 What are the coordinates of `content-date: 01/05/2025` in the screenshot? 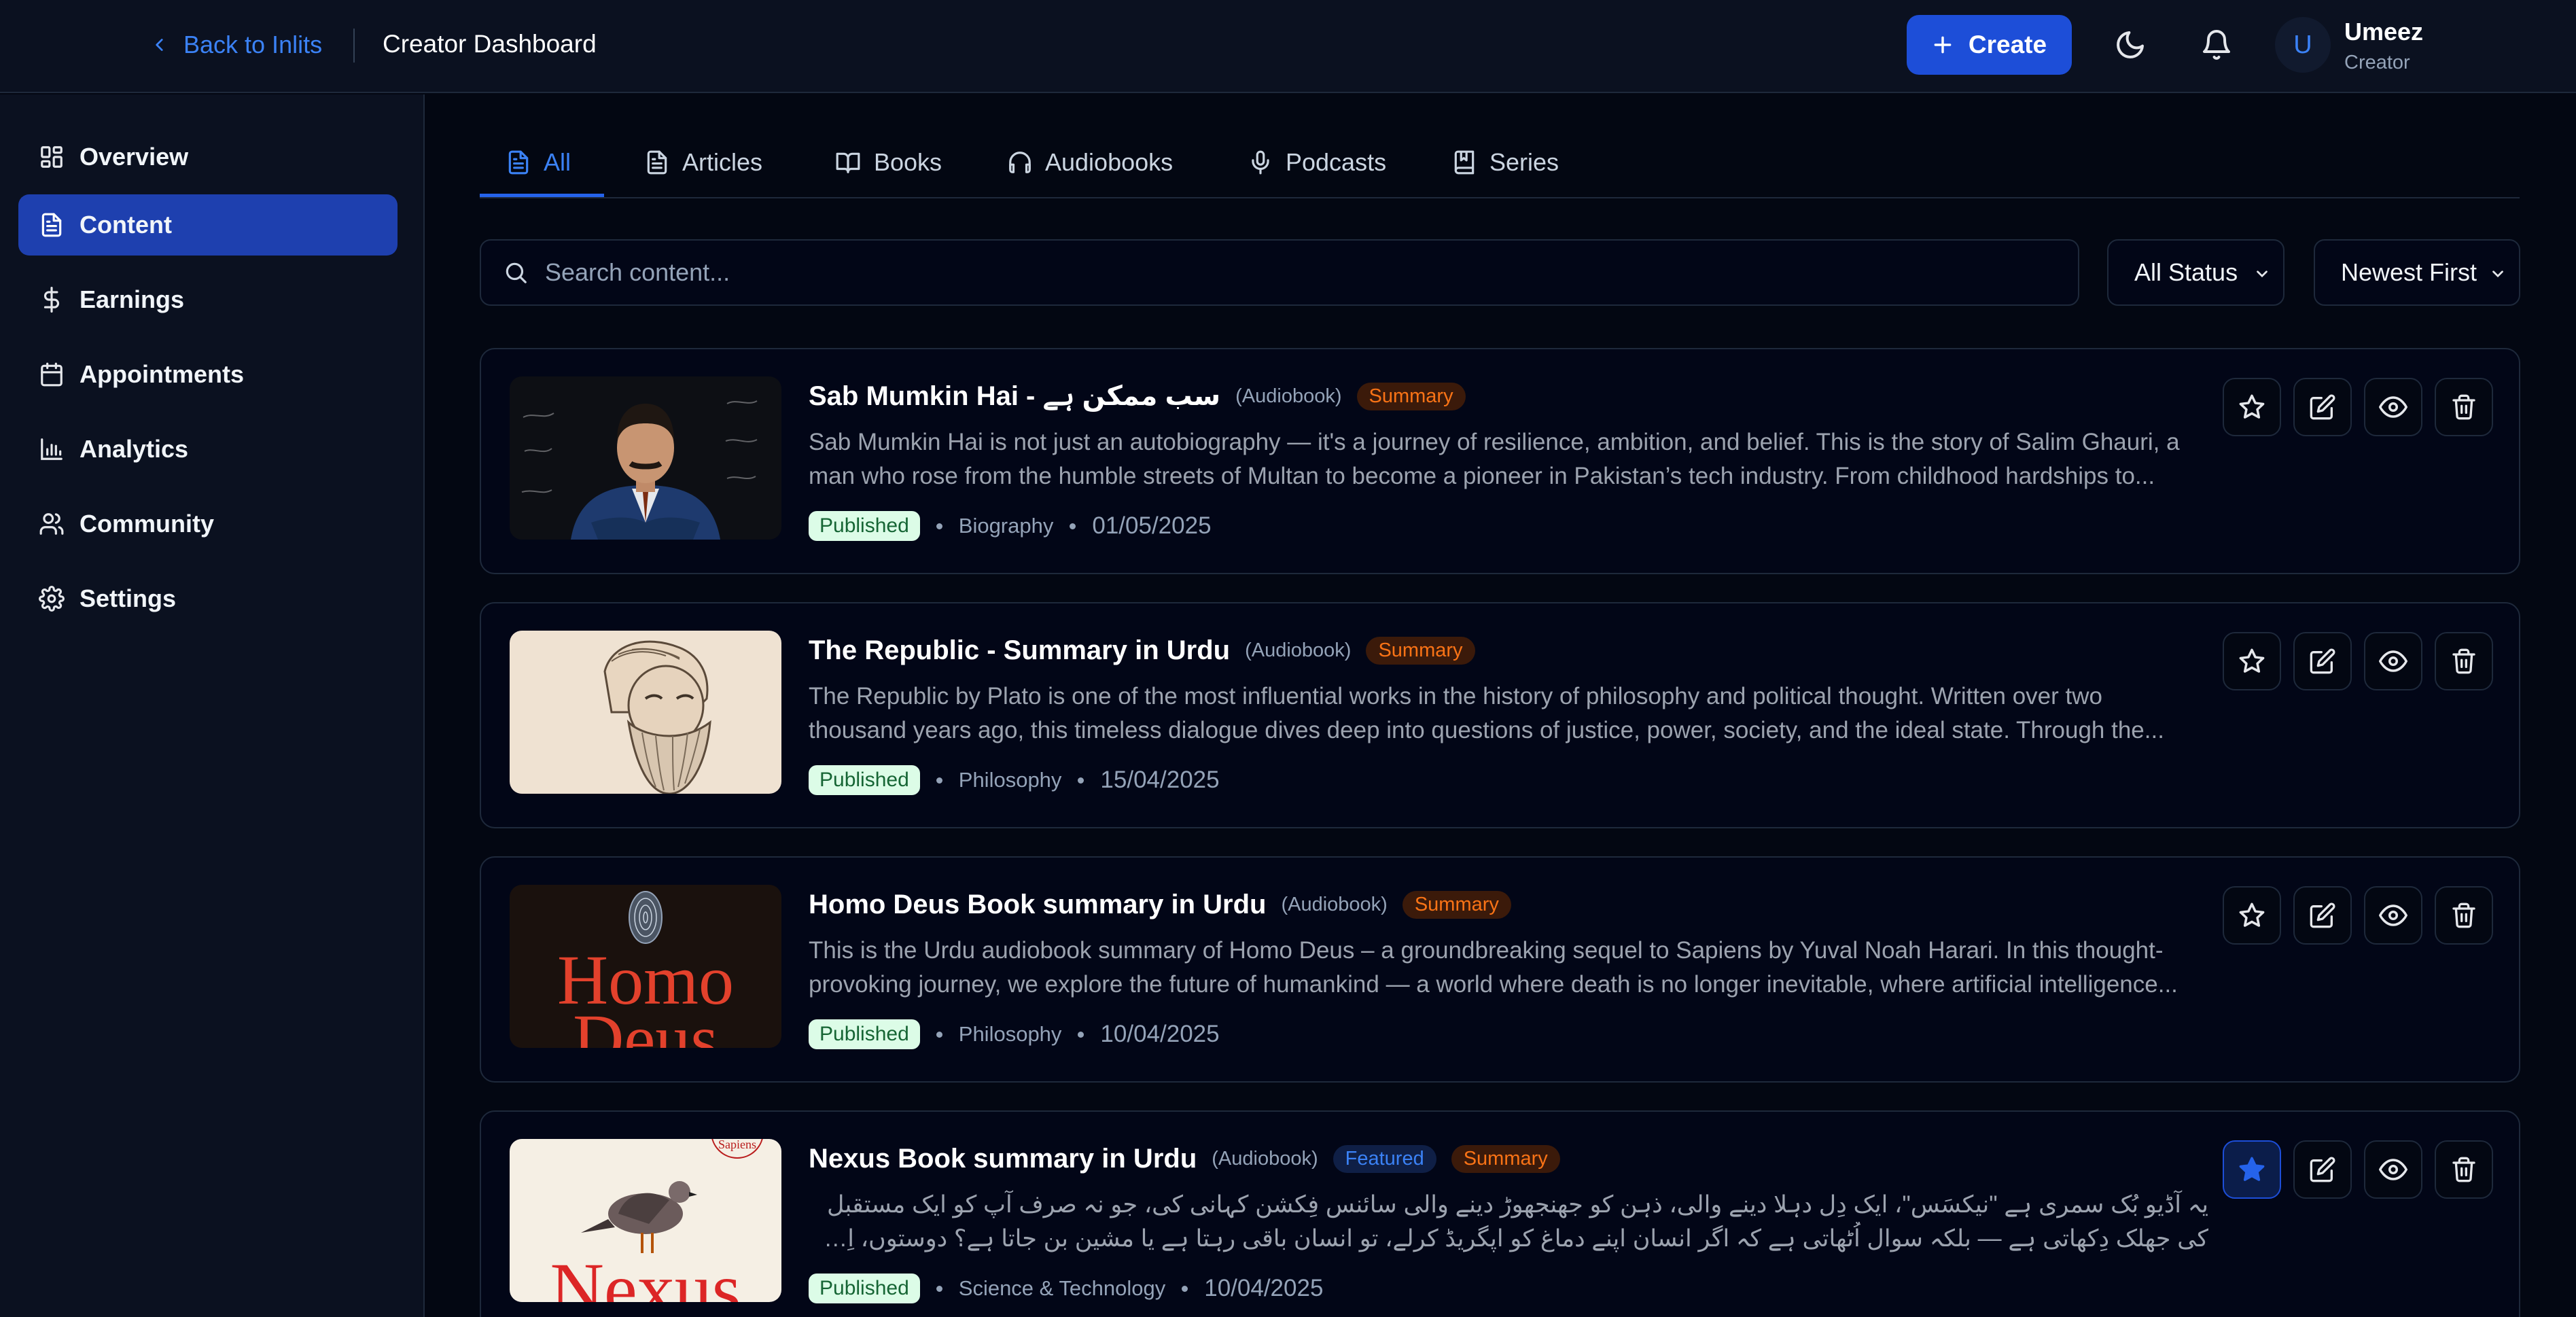 It's located at (1152, 525).